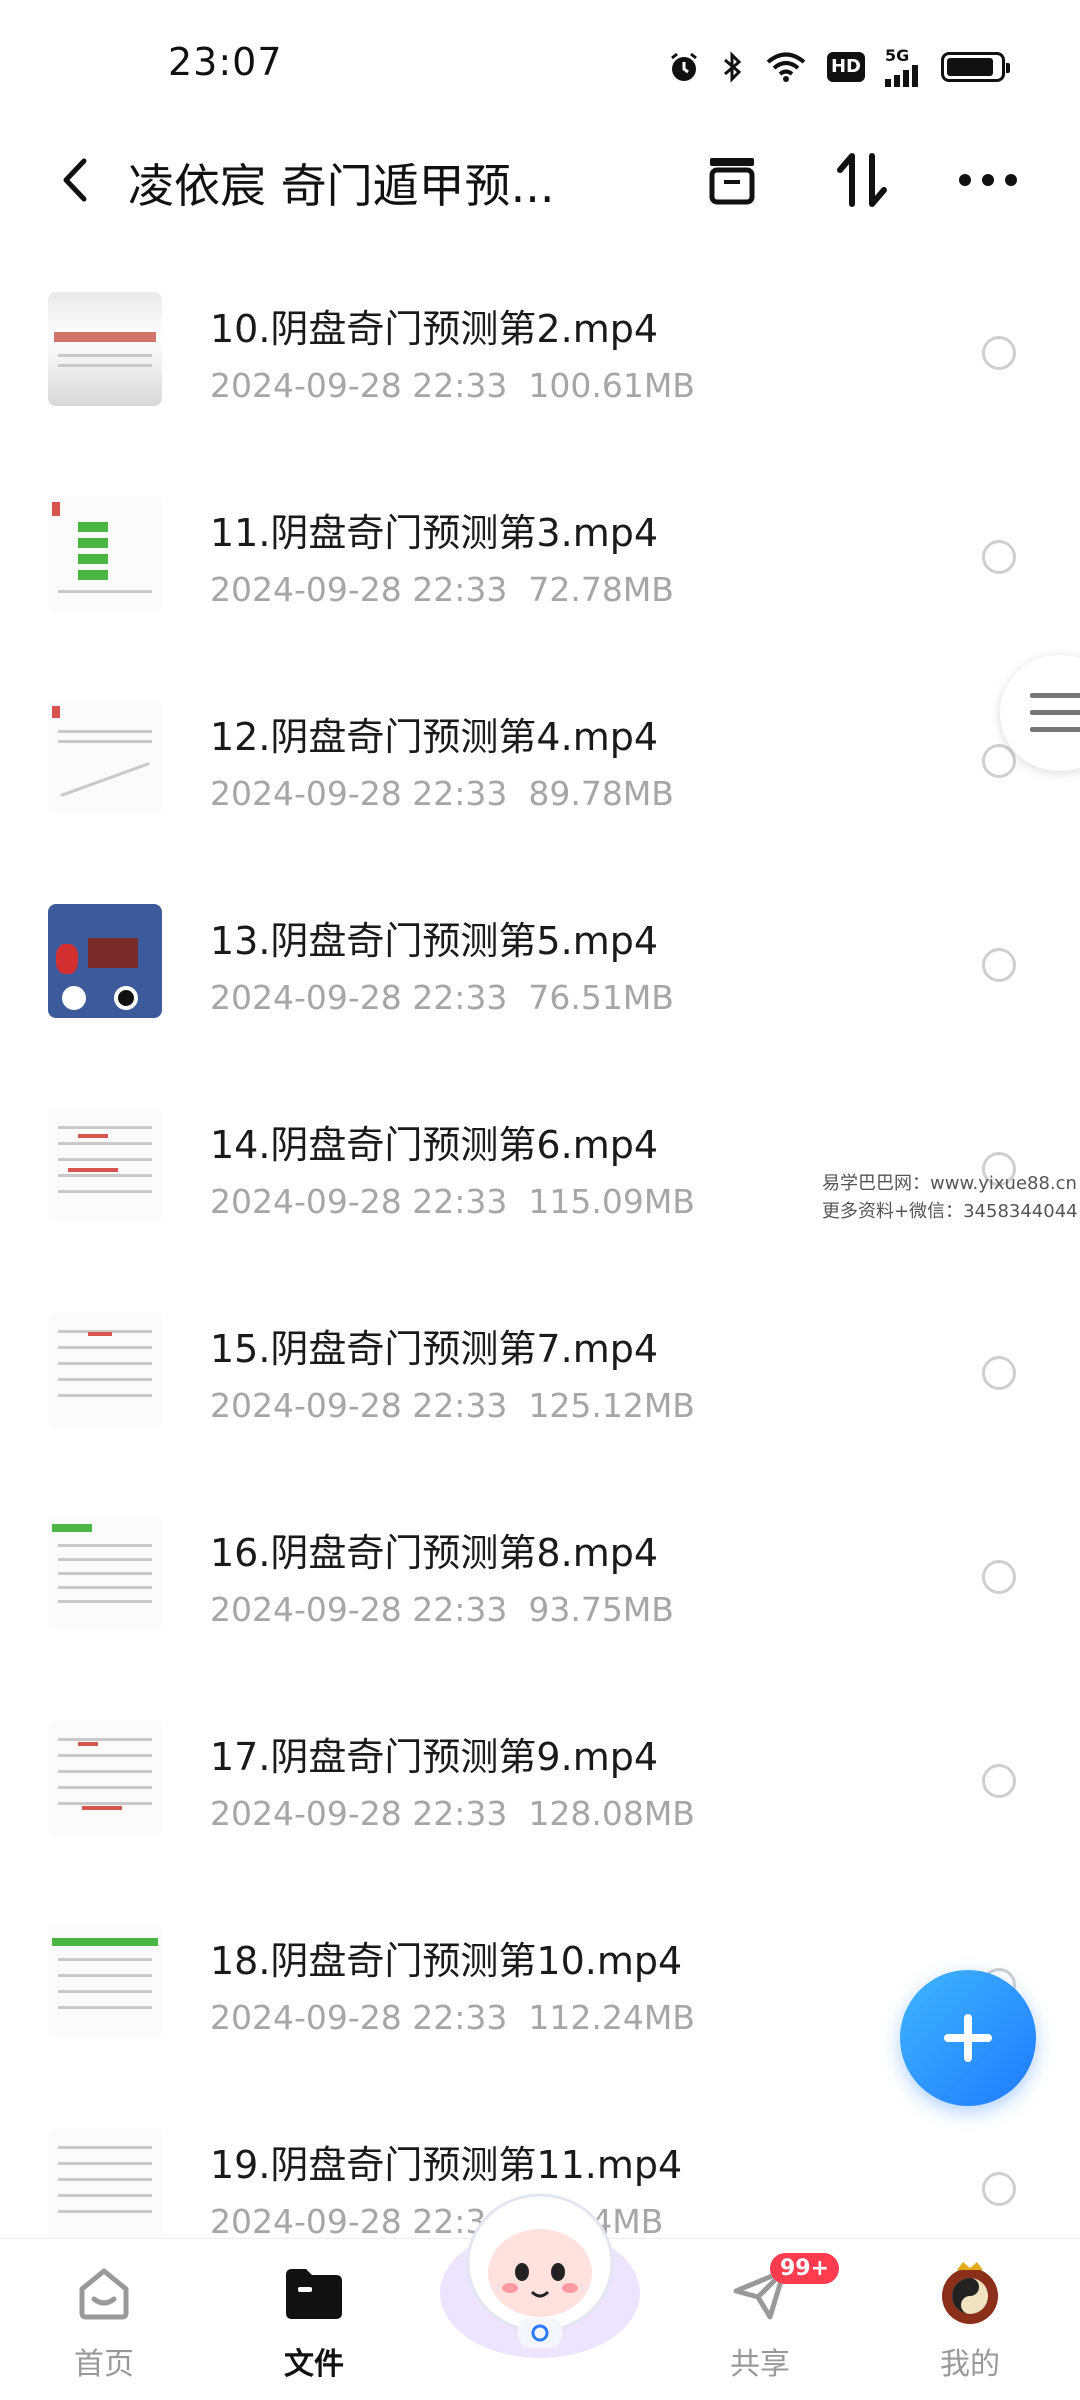  I want to click on file-row: 16.阴盘奇门预测第8.mp4 2024-09-28 22:33 93.75MB, so click(540, 1596).